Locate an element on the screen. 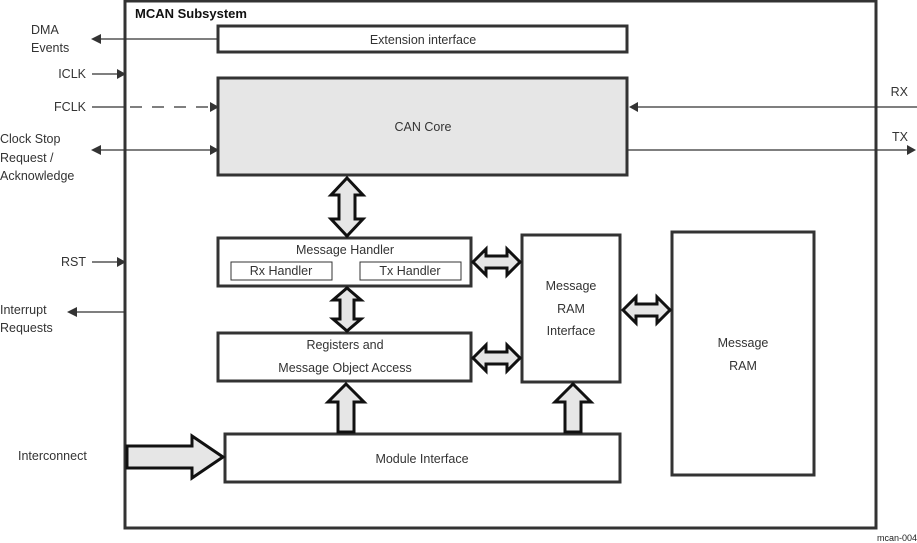  message-ram-interface-block: Message RAM Interface is located at coordinates (571, 308).